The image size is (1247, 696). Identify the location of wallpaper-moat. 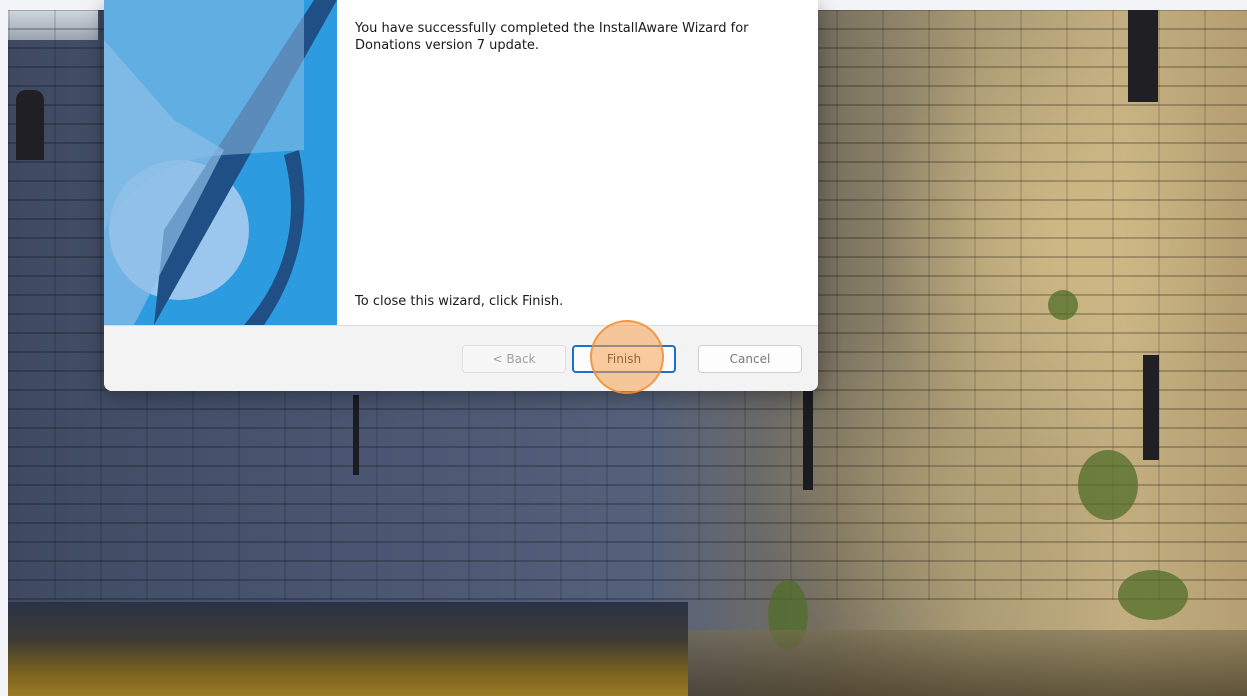
(348, 649).